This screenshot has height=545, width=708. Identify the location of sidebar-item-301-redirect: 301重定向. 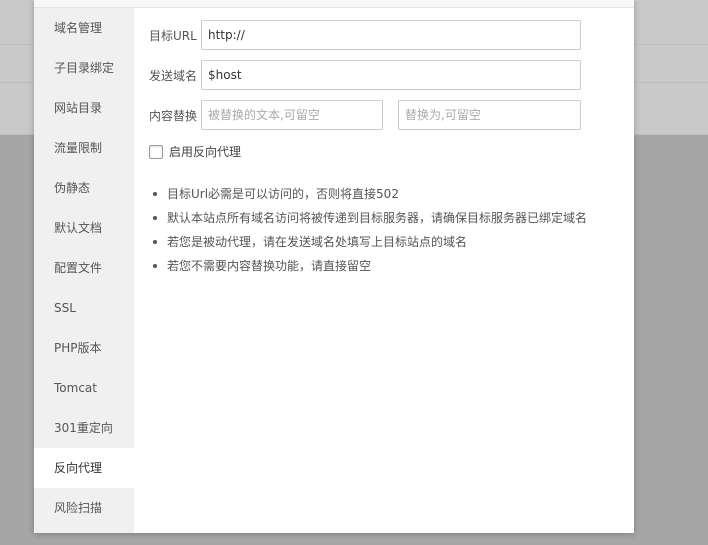
(84, 428).